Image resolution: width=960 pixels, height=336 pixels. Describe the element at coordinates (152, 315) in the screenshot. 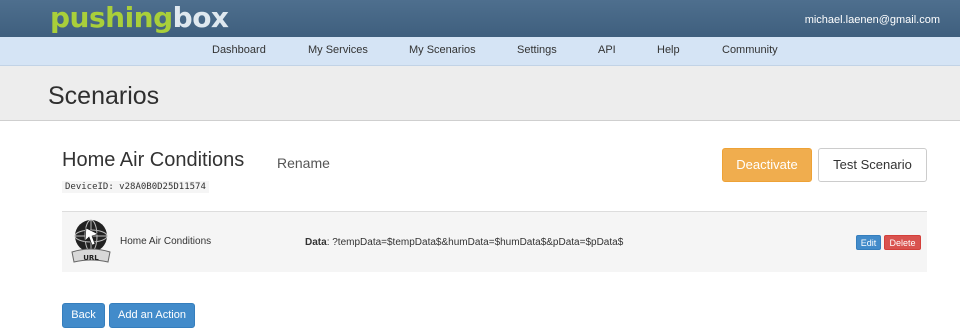

I see `add-action-button: Add an Action` at that location.